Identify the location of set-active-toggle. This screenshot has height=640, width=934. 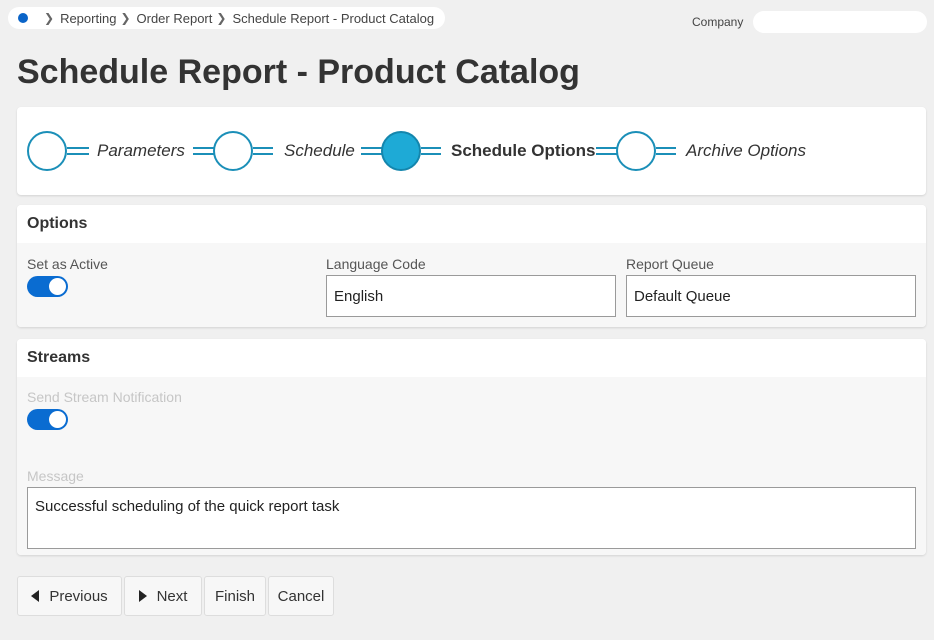
(47, 286).